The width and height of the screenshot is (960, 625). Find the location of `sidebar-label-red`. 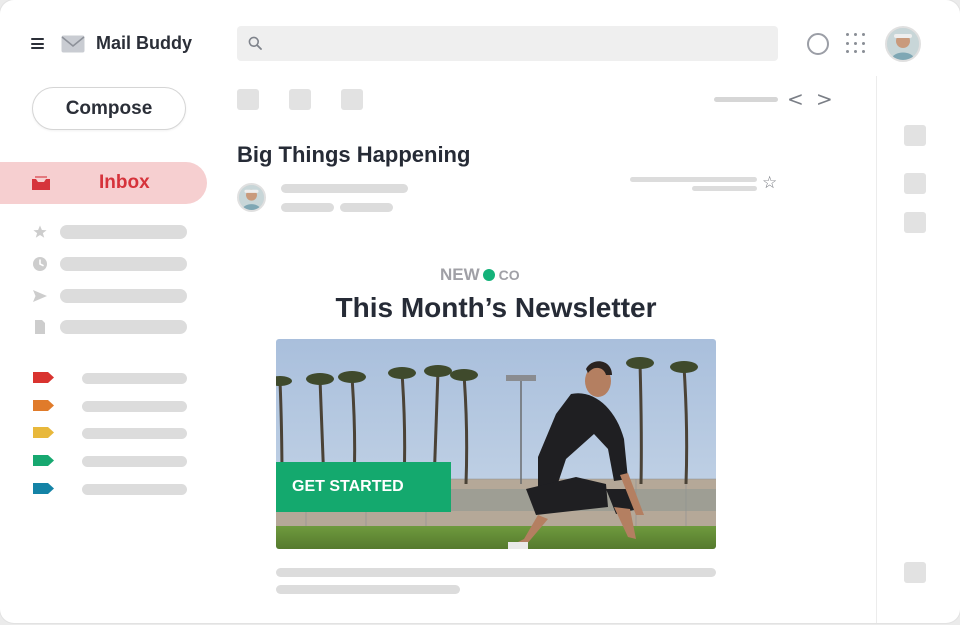

sidebar-label-red is located at coordinates (109, 378).